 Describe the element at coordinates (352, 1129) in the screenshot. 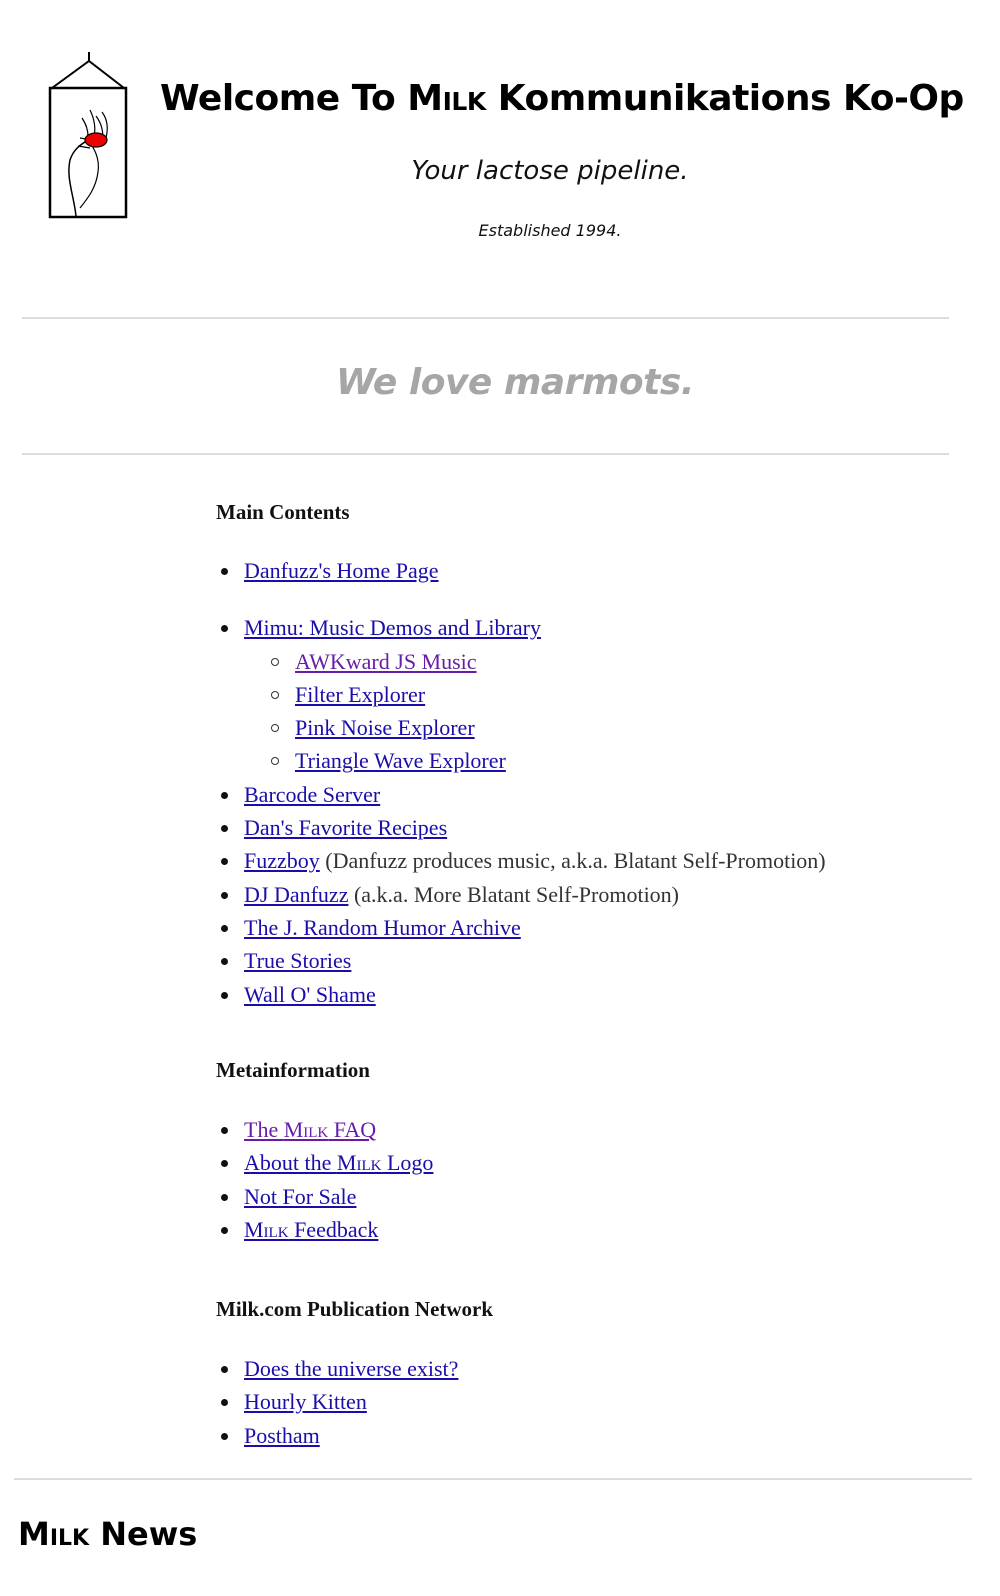

I see `link-text: FAQ` at that location.